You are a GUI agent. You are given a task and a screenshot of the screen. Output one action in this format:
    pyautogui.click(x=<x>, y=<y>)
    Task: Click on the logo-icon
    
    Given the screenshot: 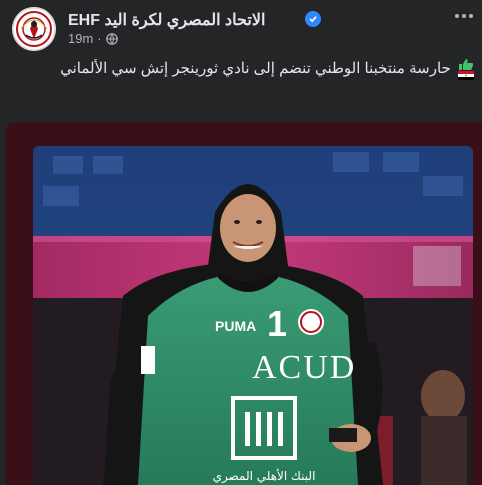 What is the action you would take?
    pyautogui.click(x=34, y=29)
    